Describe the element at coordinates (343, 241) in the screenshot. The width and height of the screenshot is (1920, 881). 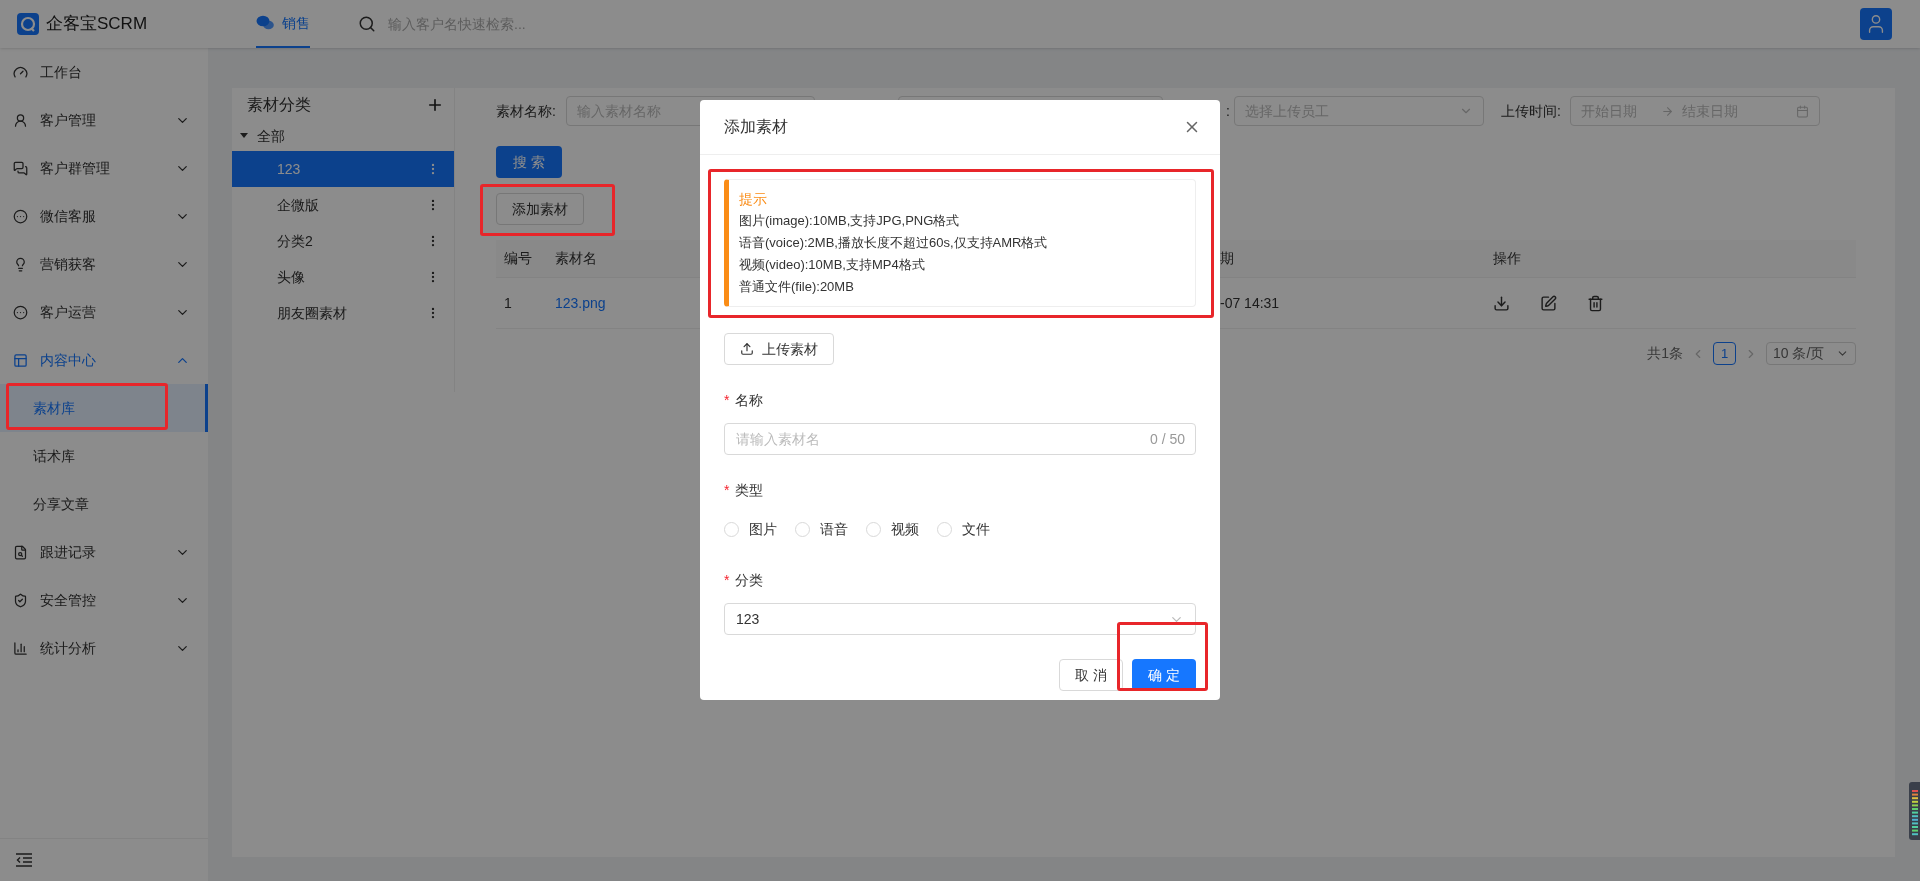
I see `tree-item: 分类2` at that location.